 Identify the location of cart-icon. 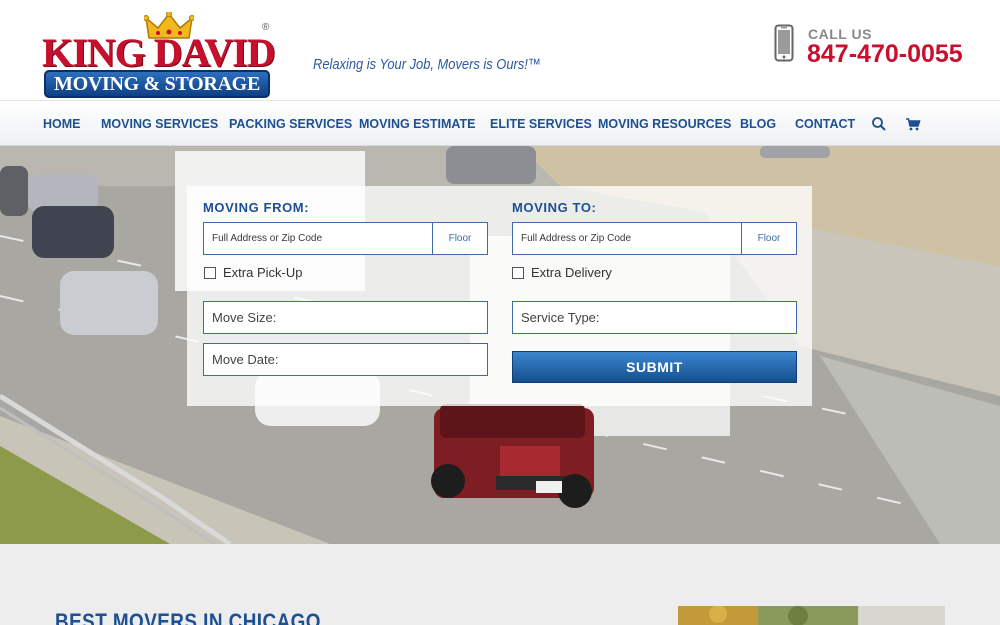
(913, 124).